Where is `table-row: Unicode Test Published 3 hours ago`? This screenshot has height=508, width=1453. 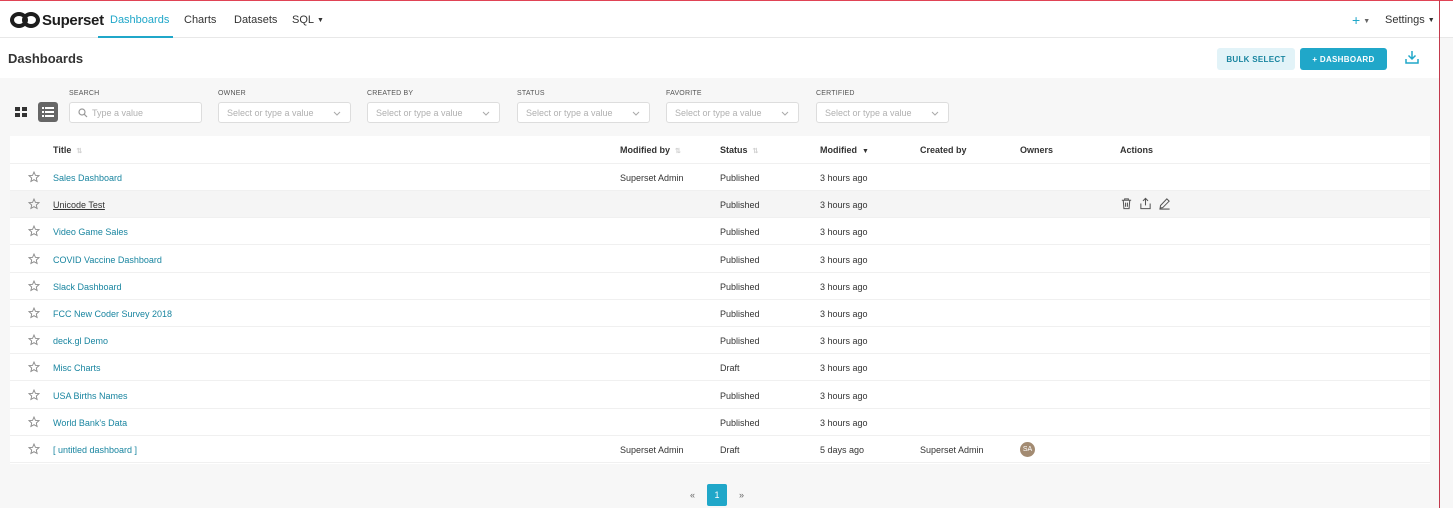 table-row: Unicode Test Published 3 hours ago is located at coordinates (720, 205).